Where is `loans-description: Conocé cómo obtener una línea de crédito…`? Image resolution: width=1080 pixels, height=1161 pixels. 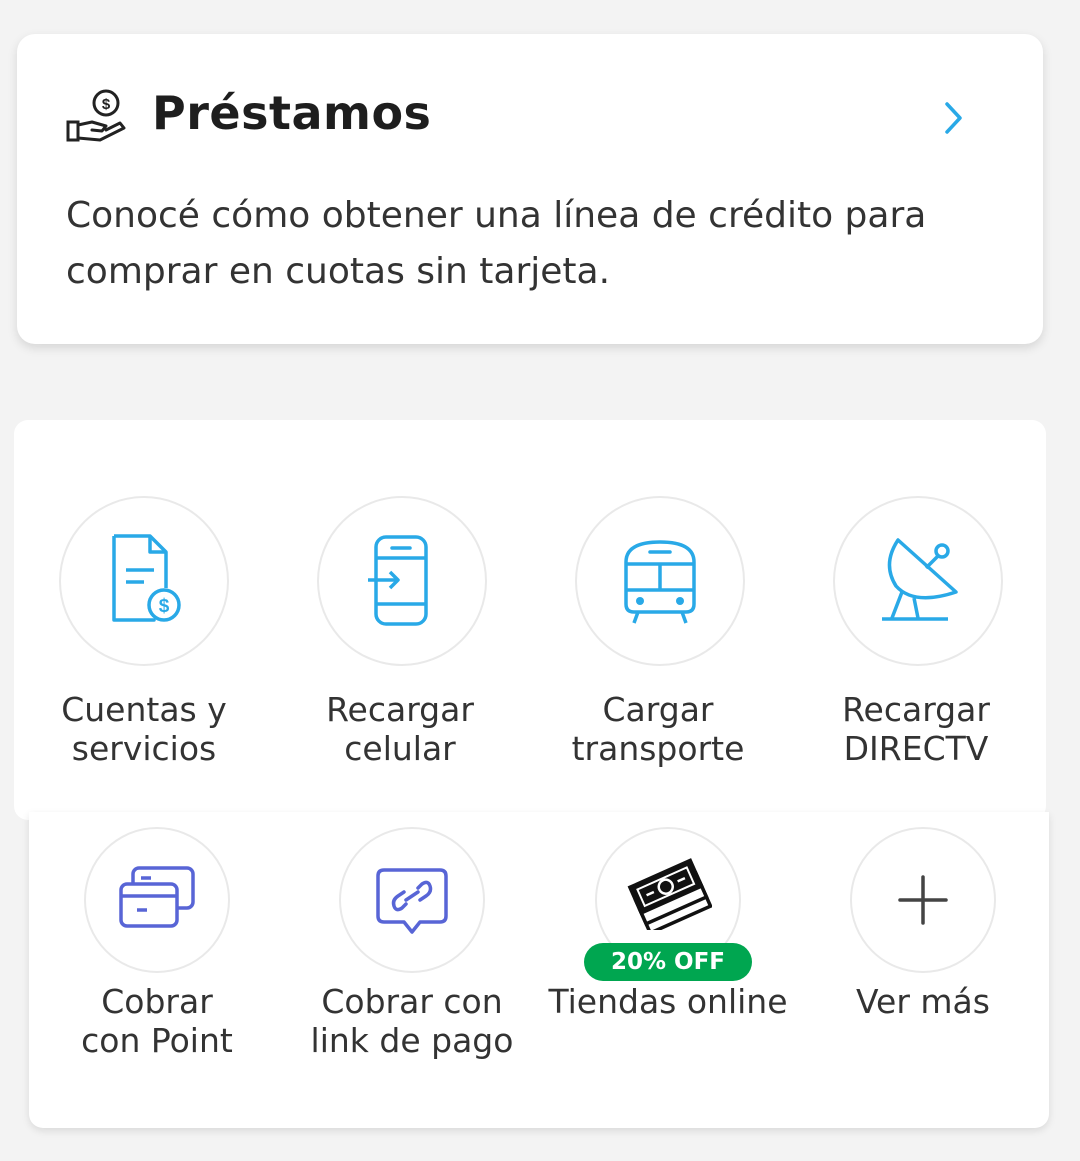 loans-description: Conocé cómo obtener una línea de crédito… is located at coordinates (496, 243).